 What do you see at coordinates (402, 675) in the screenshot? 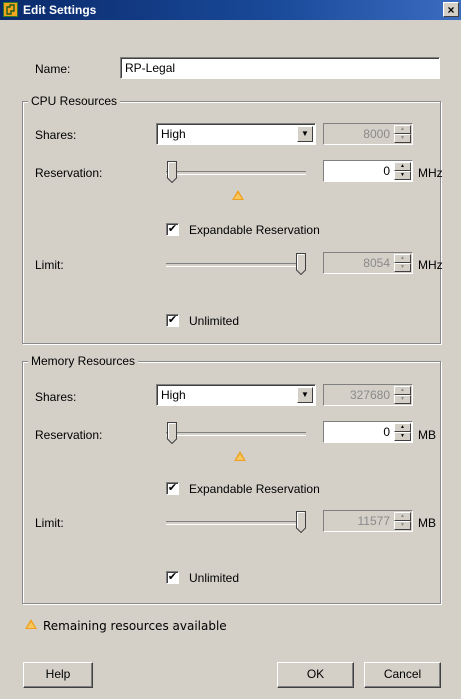
I see `cancel-button: Cancel` at bounding box center [402, 675].